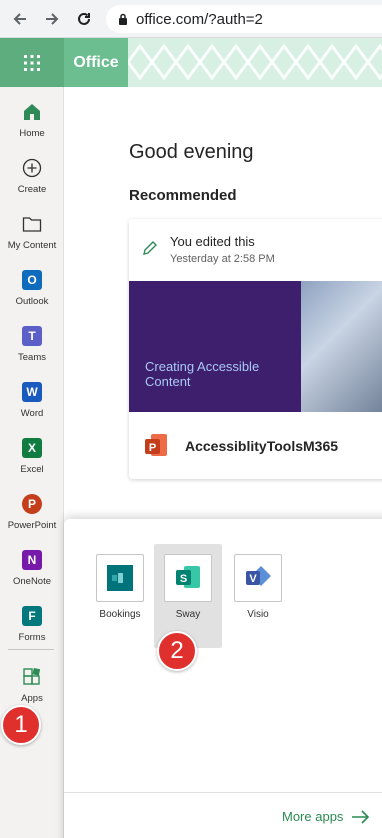 This screenshot has width=382, height=838. Describe the element at coordinates (188, 614) in the screenshot. I see `flyout-label-sway: Sway` at that location.